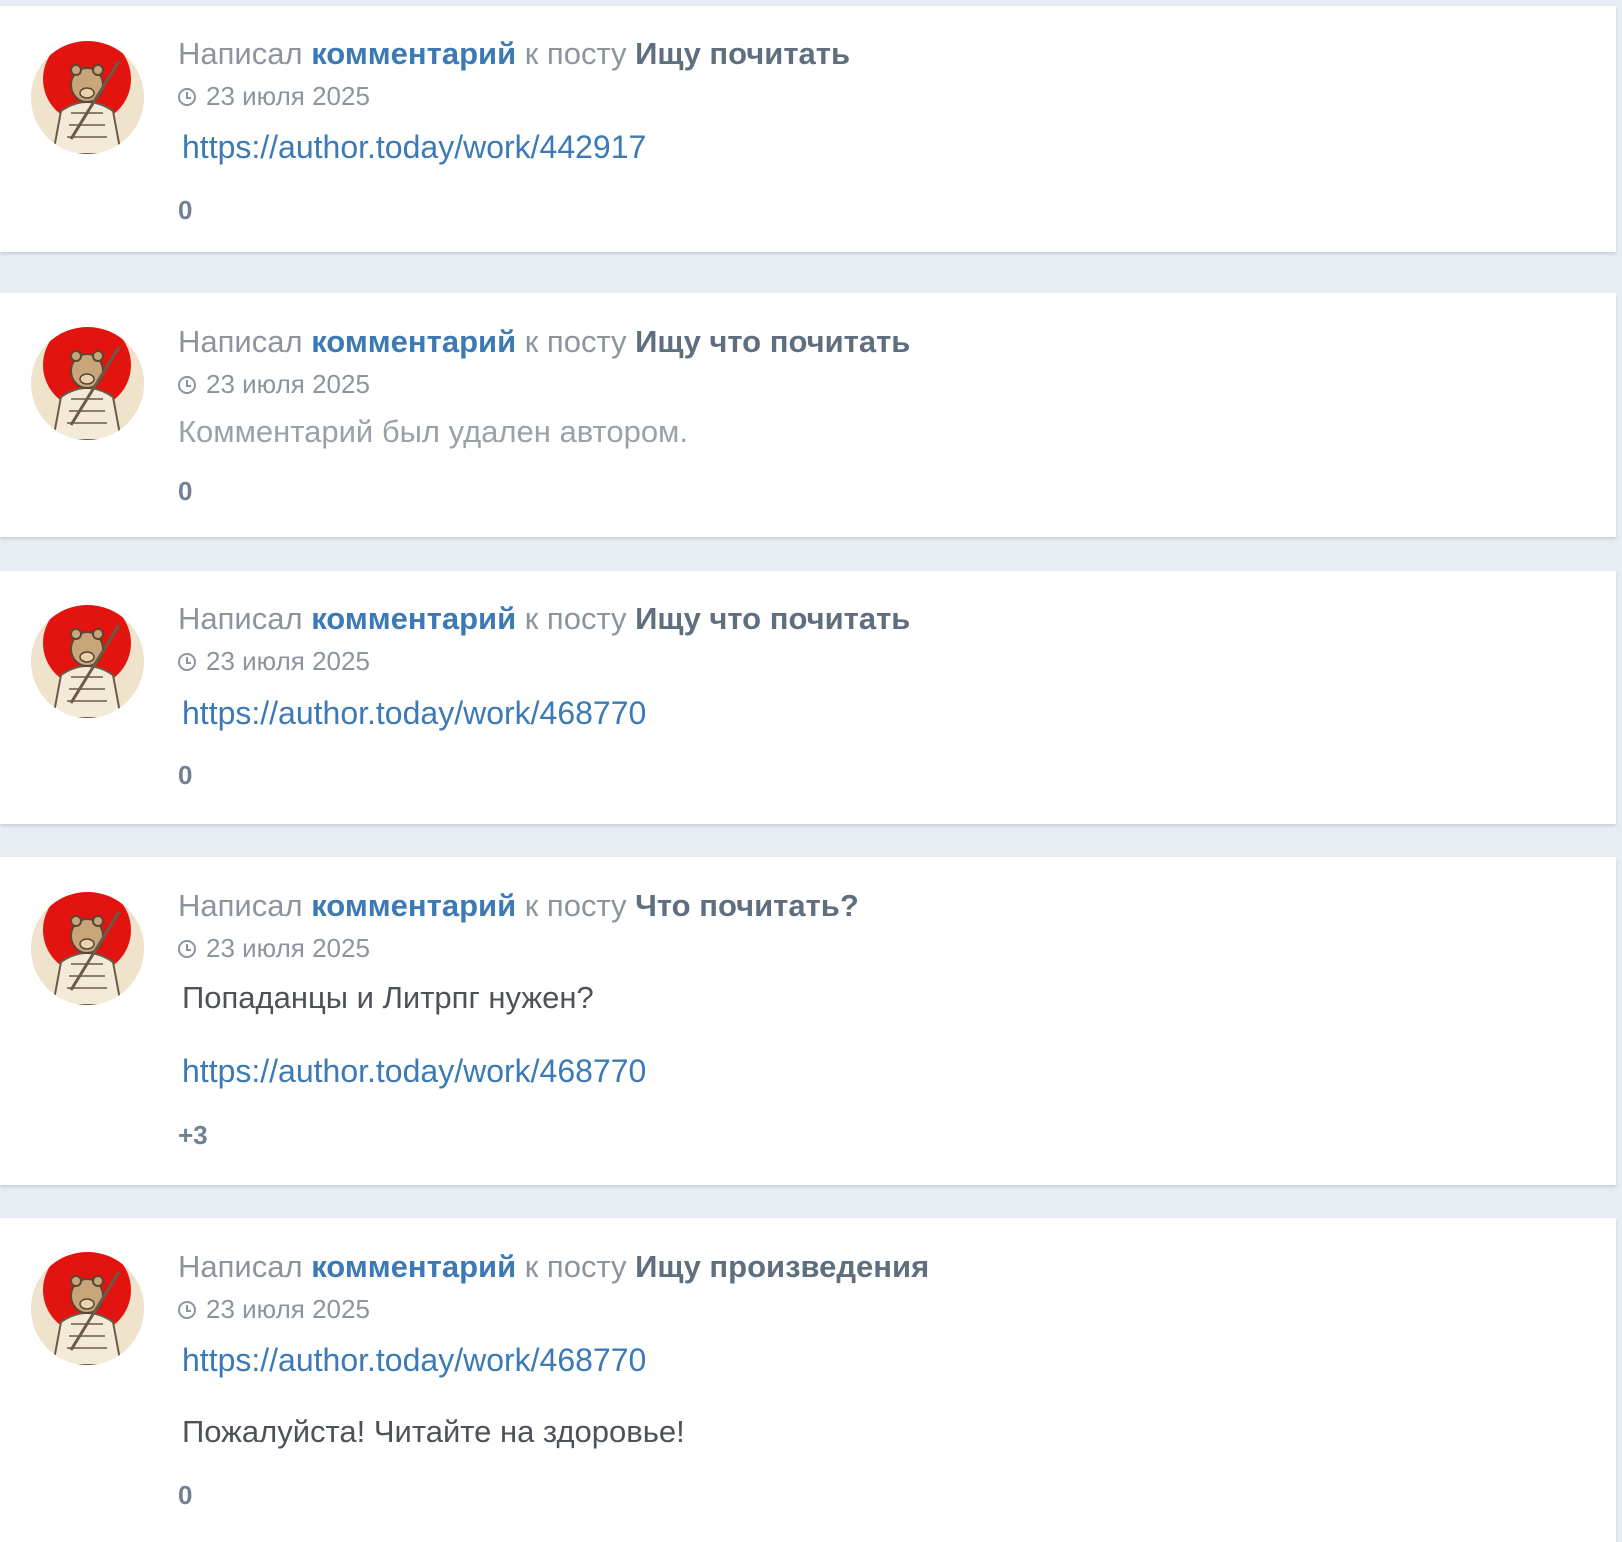  I want to click on comment-text: Пожалуйста! Читайте на здоровье!, so click(433, 1431).